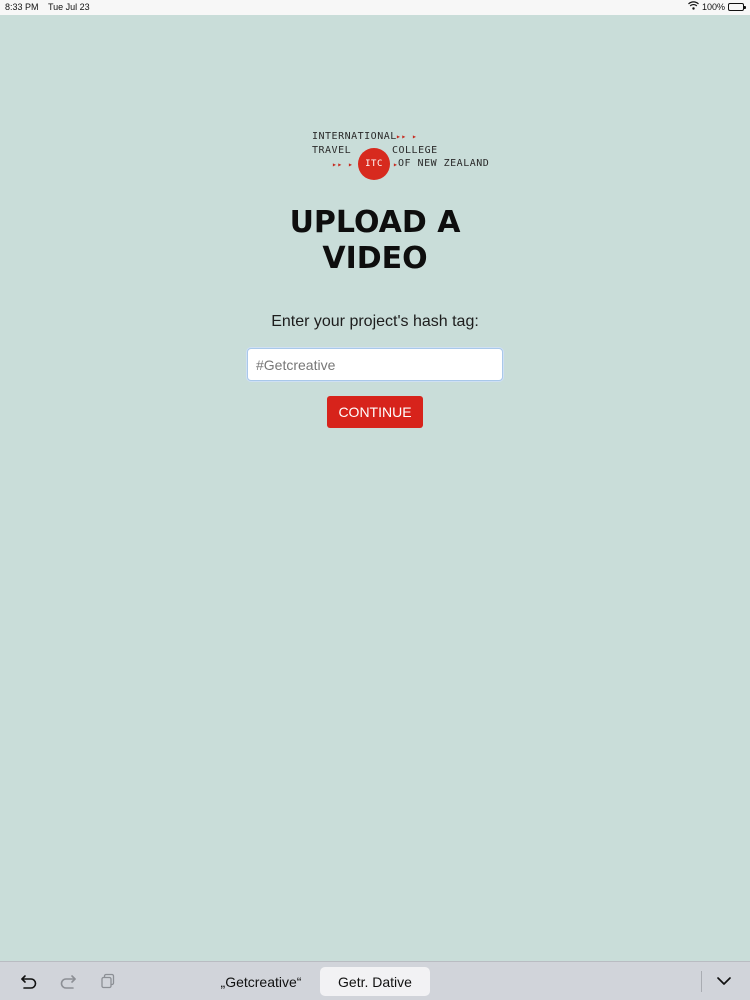 Image resolution: width=750 pixels, height=1000 pixels. I want to click on keyboard-suggestion-bar: „Getcreative“ Getr. Dative, so click(375, 980).